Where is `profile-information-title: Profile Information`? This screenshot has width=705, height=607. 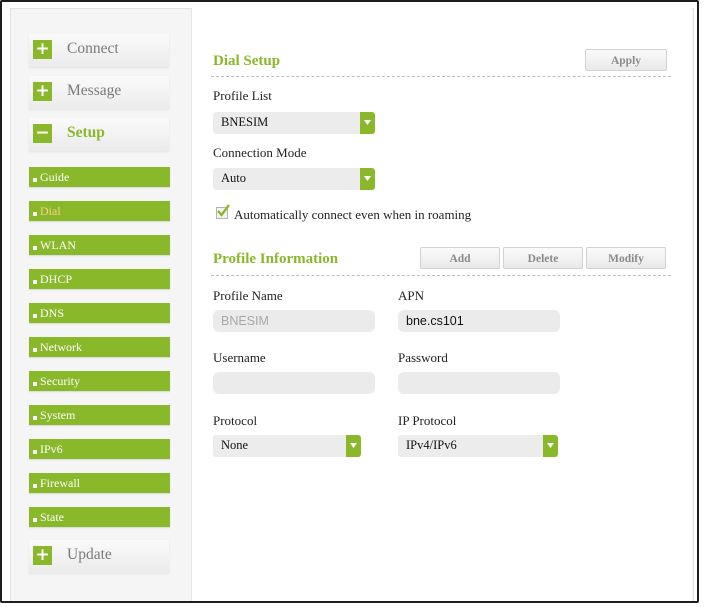 profile-information-title: Profile Information is located at coordinates (276, 259).